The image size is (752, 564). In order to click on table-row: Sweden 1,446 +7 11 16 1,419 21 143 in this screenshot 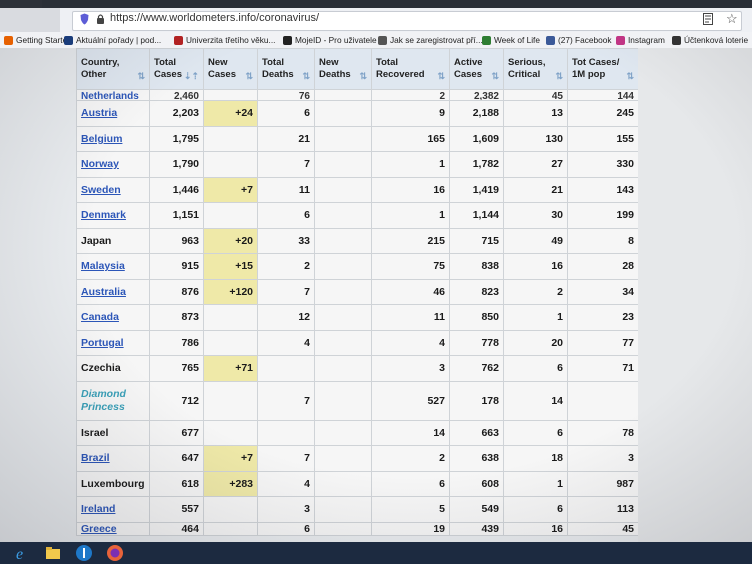, I will do `click(357, 189)`.